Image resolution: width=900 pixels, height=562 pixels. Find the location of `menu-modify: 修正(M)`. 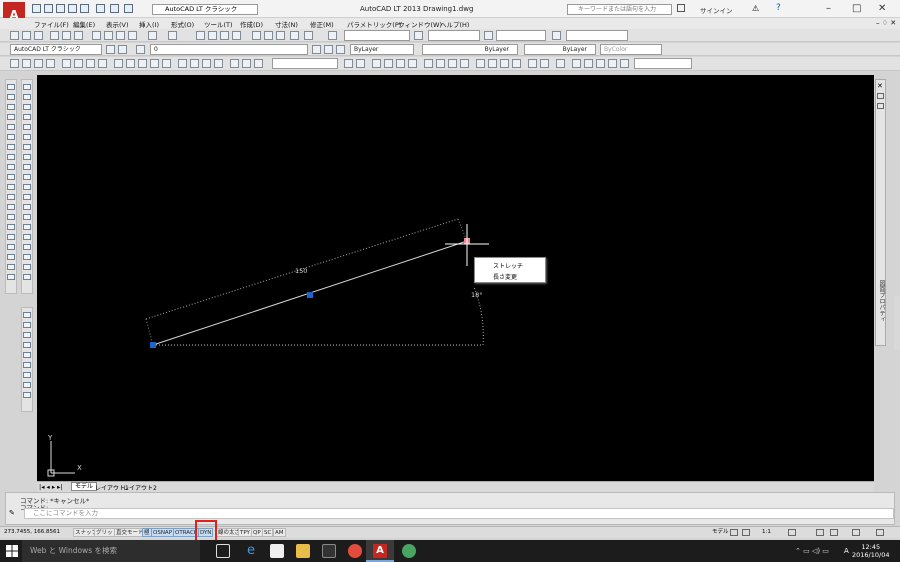

menu-modify: 修正(M) is located at coordinates (322, 24).